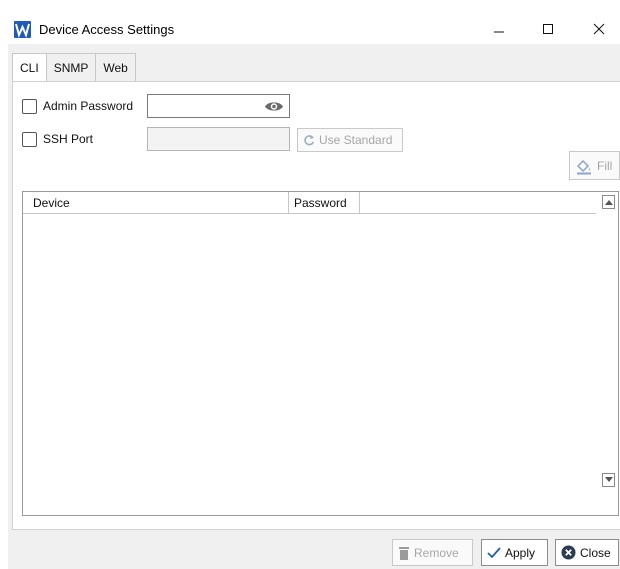 The image size is (620, 569). I want to click on column-header-device: Device, so click(156, 202).